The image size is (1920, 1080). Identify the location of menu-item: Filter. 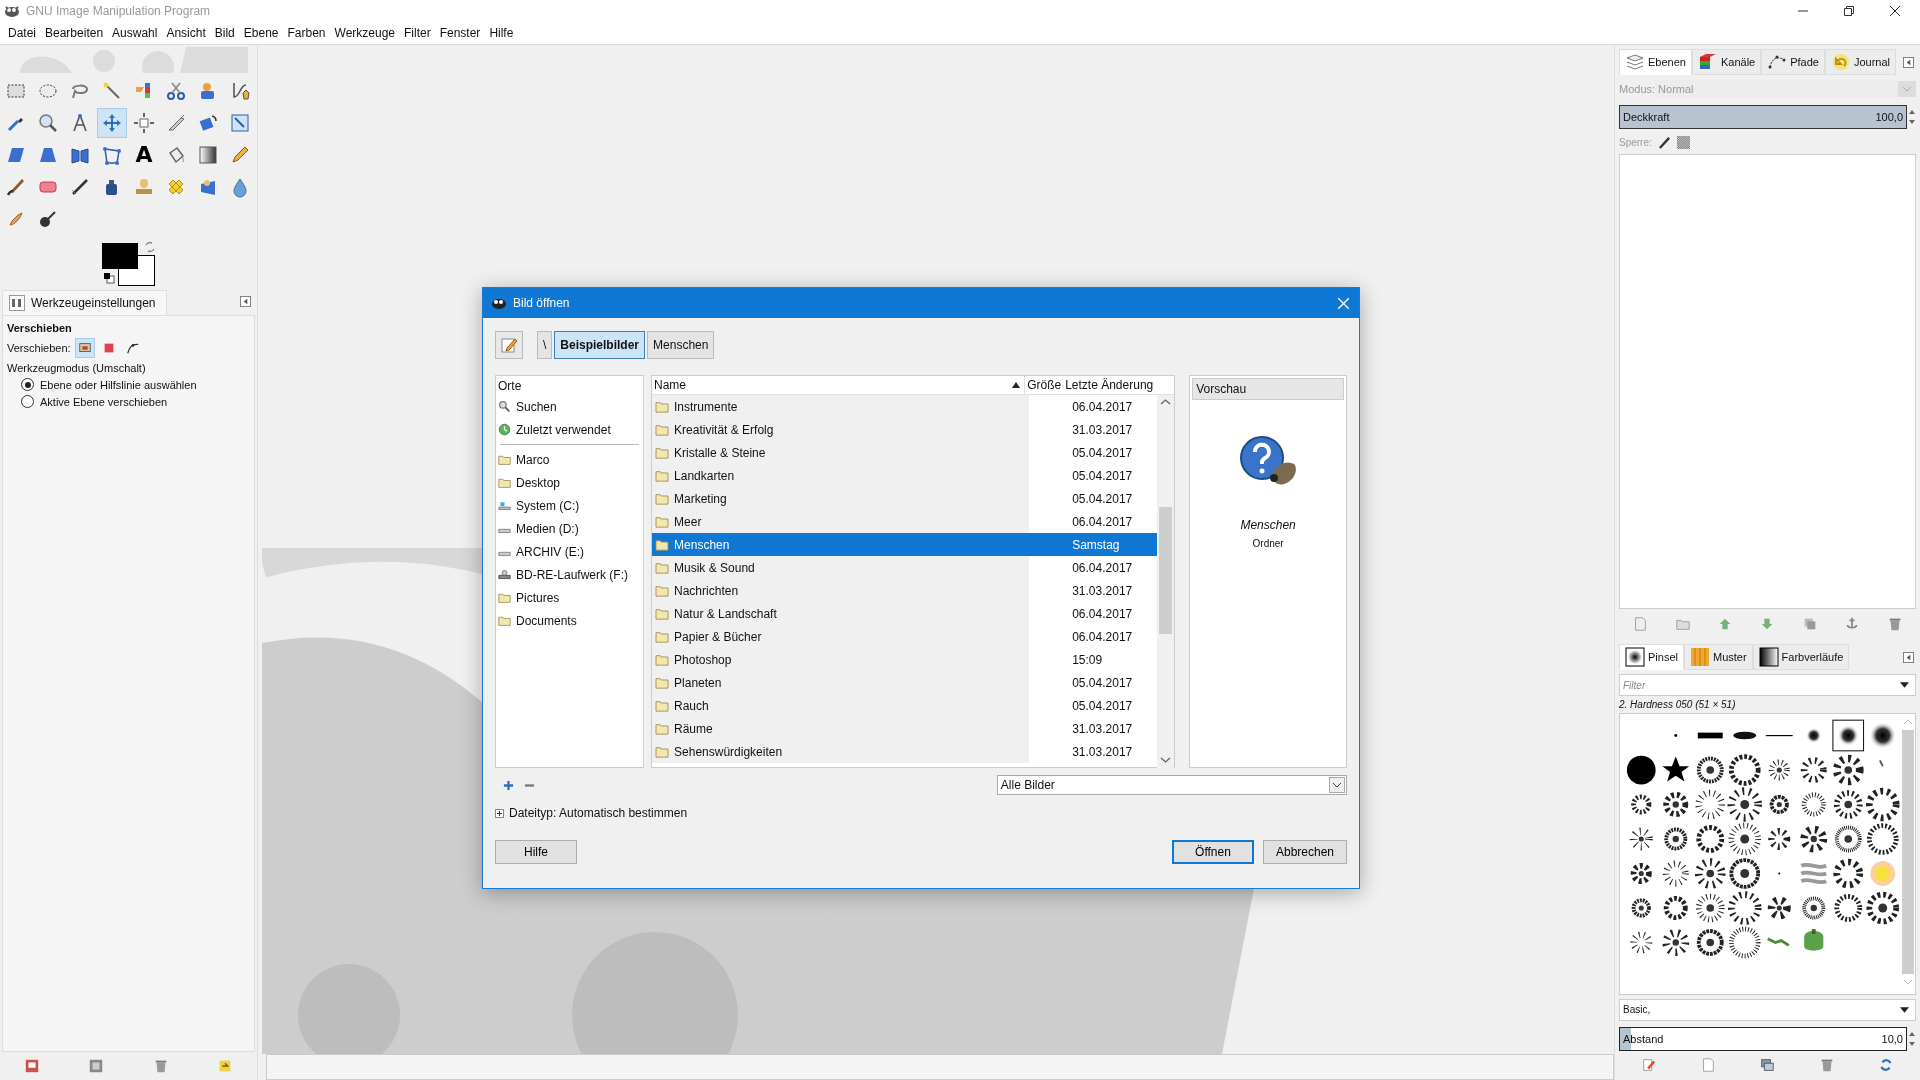
(417, 33).